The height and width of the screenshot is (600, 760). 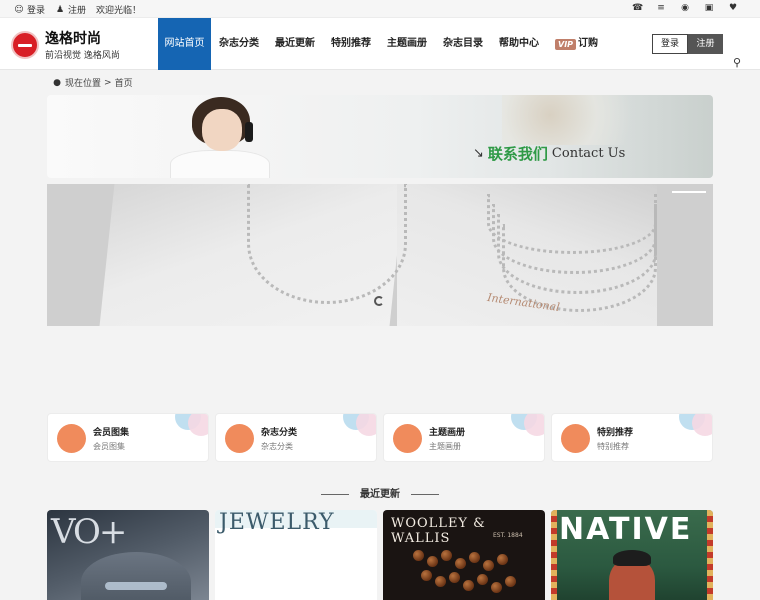 What do you see at coordinates (588, 153) in the screenshot?
I see `contact-us-en: Contact Us` at bounding box center [588, 153].